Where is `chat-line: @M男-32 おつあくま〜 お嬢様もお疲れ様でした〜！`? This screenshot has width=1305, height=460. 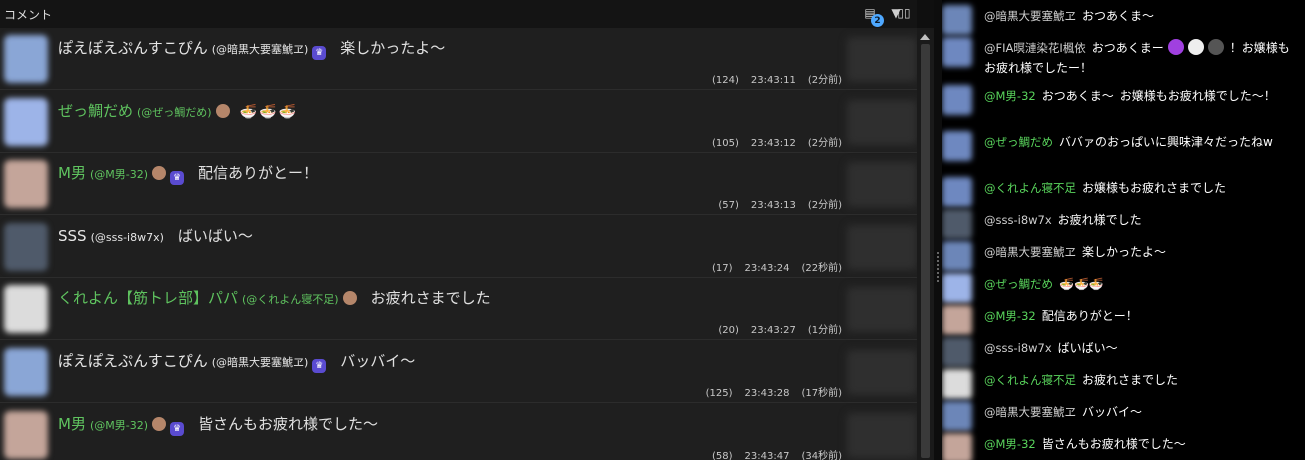 chat-line: @M男-32 おつあくま〜 お嬢様もお疲れ様でした〜！ is located at coordinates (1141, 96).